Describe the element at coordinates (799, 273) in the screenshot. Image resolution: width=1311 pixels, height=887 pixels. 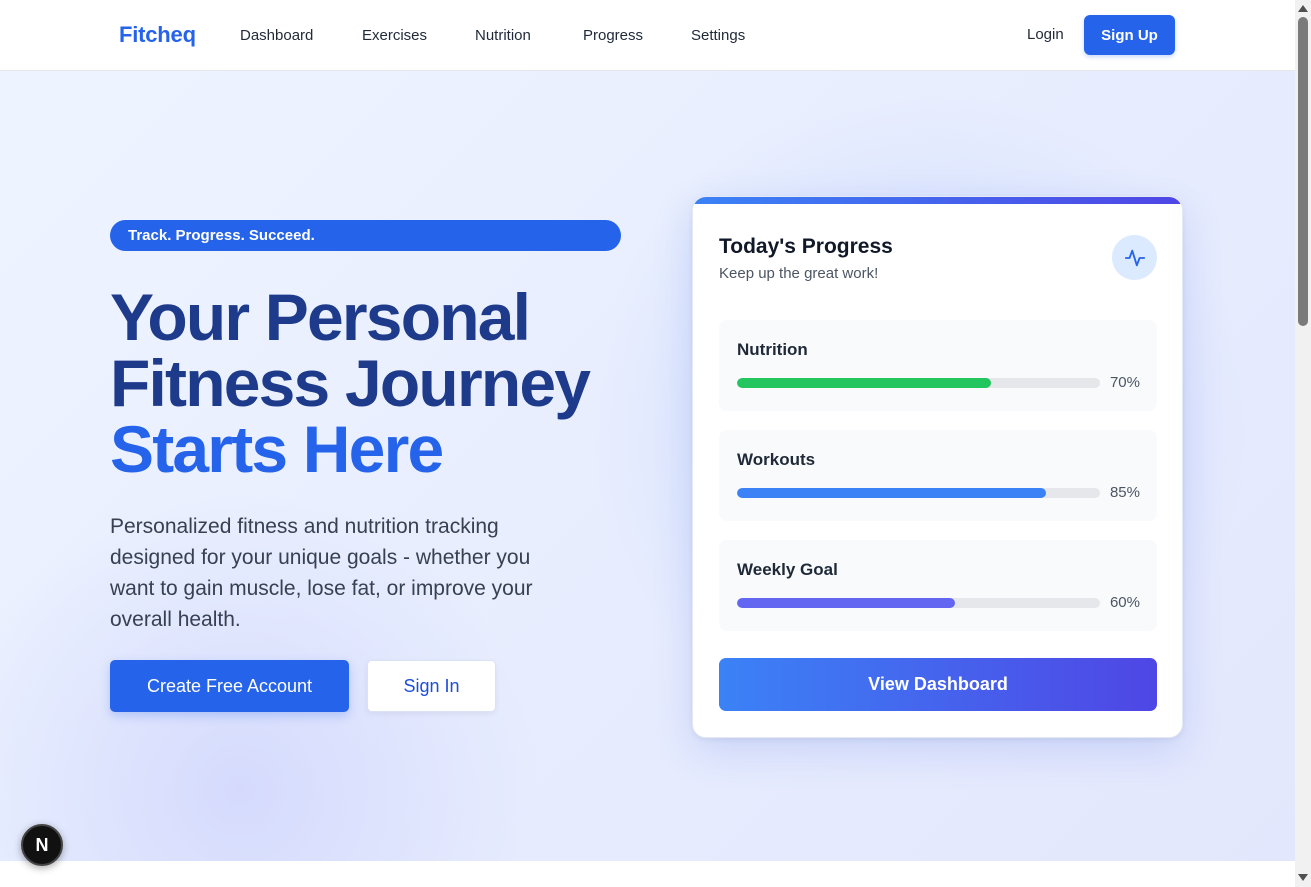
I see `card-subtitle: Keep up the great work!` at that location.